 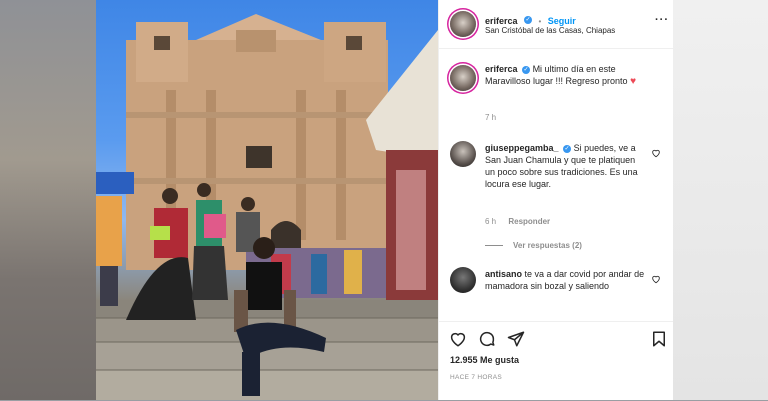 I want to click on caption-avatar, so click(x=463, y=78).